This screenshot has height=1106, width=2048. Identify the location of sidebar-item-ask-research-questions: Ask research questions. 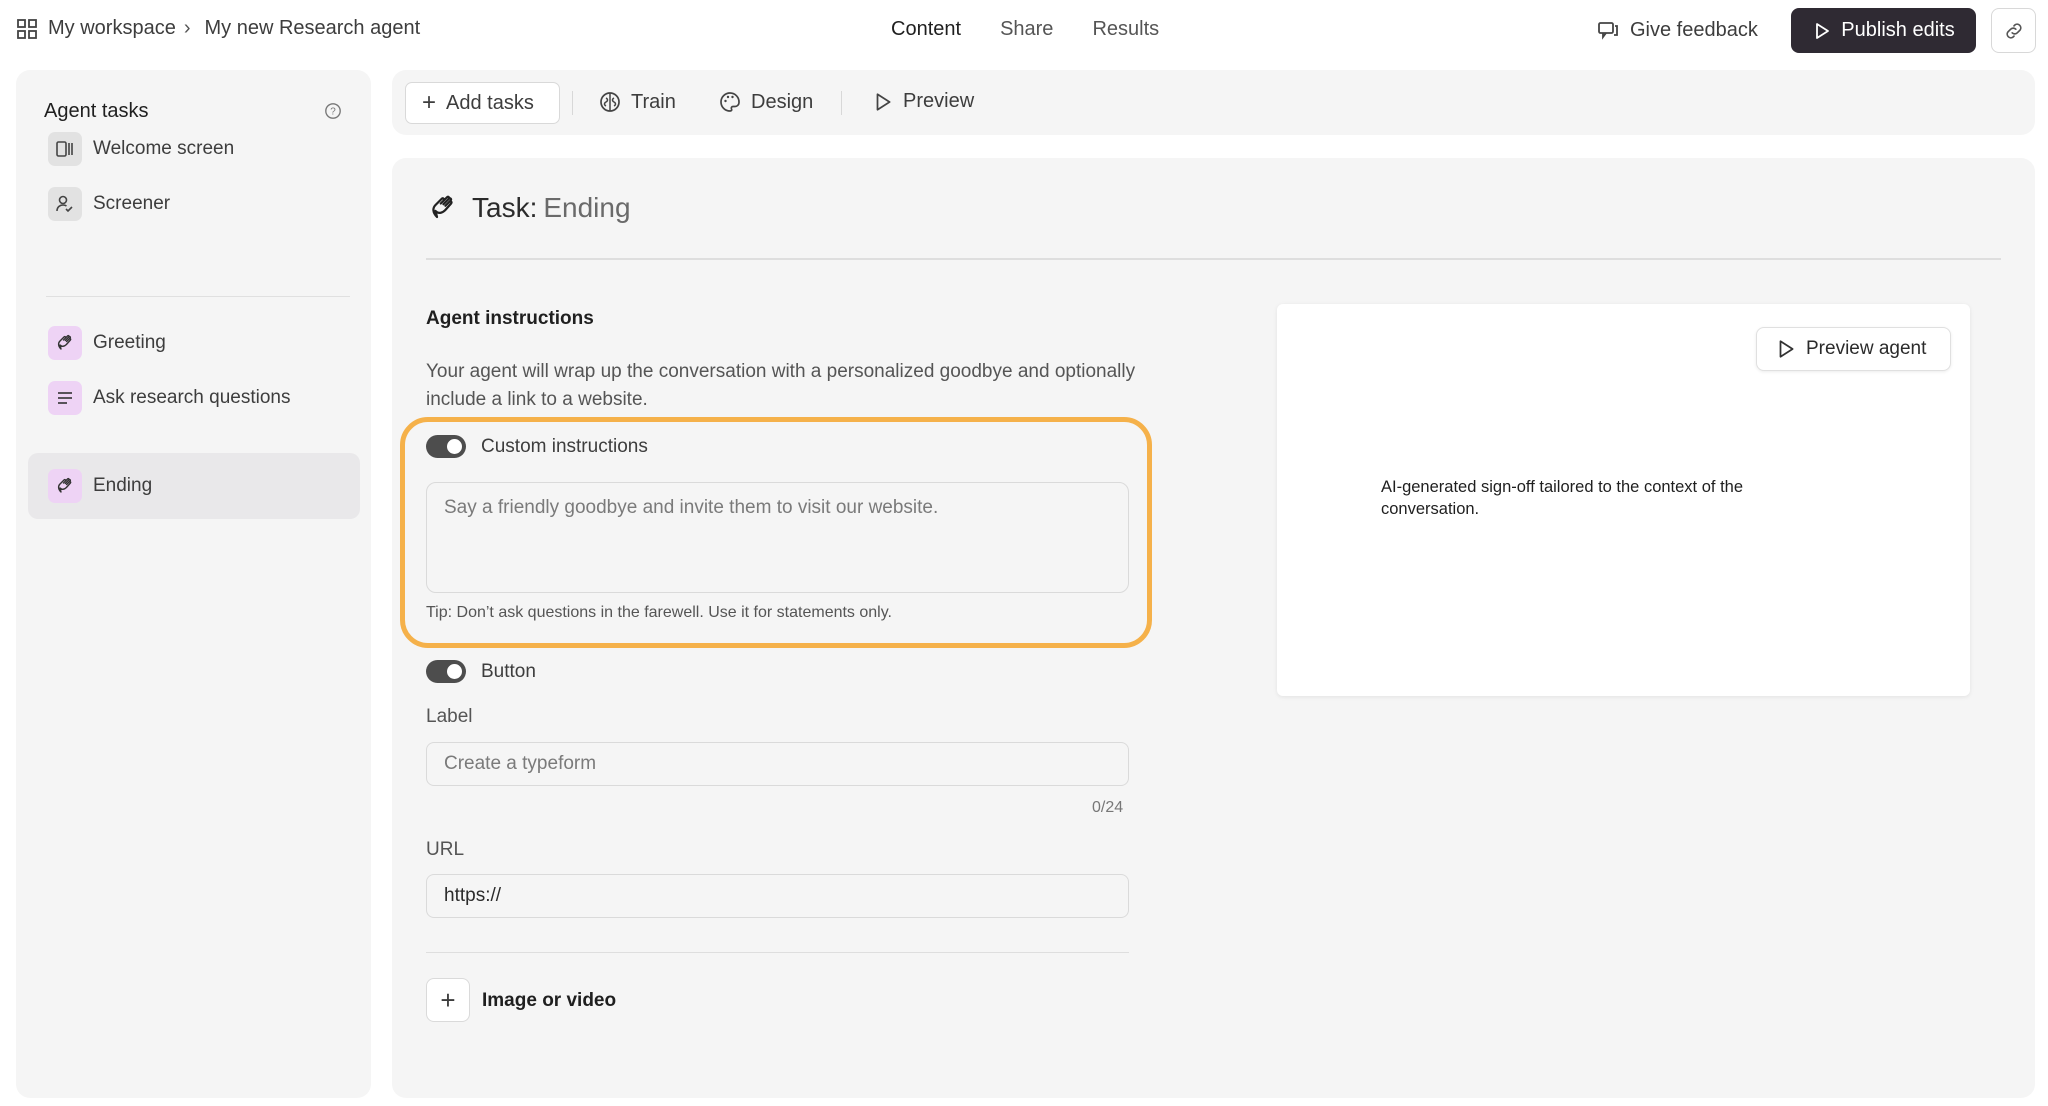
(194, 398).